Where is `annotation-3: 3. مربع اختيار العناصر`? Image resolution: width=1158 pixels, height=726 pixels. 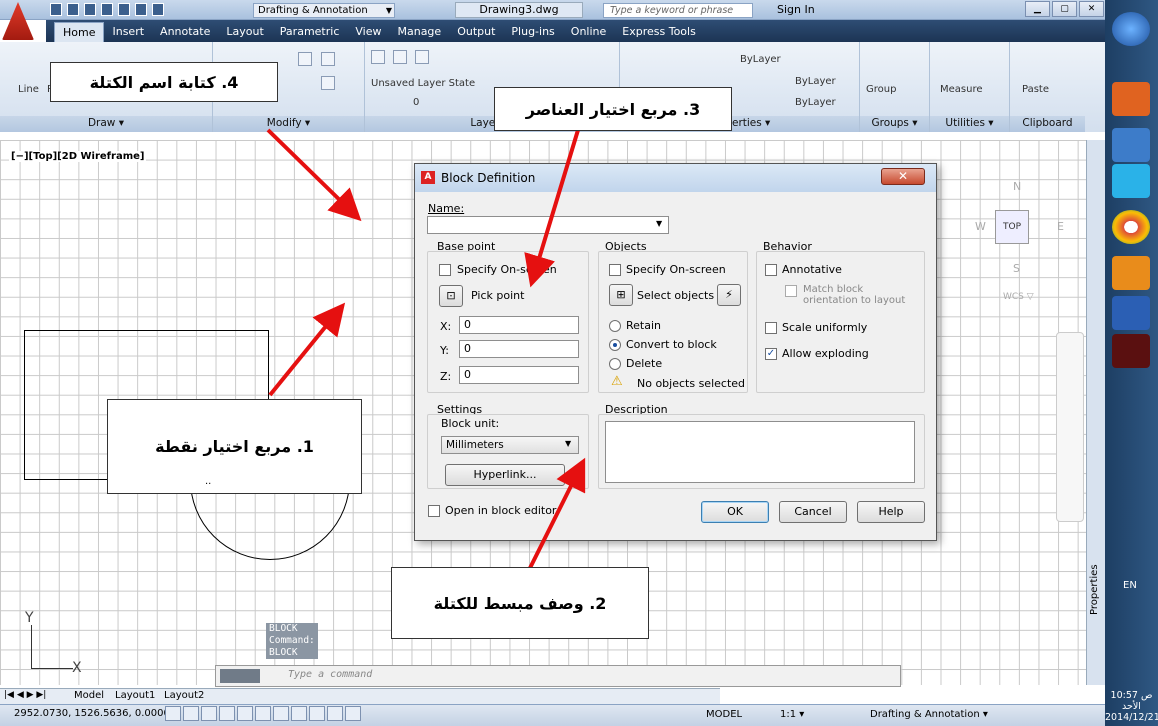
annotation-3: 3. مربع اختيار العناصر is located at coordinates (613, 109).